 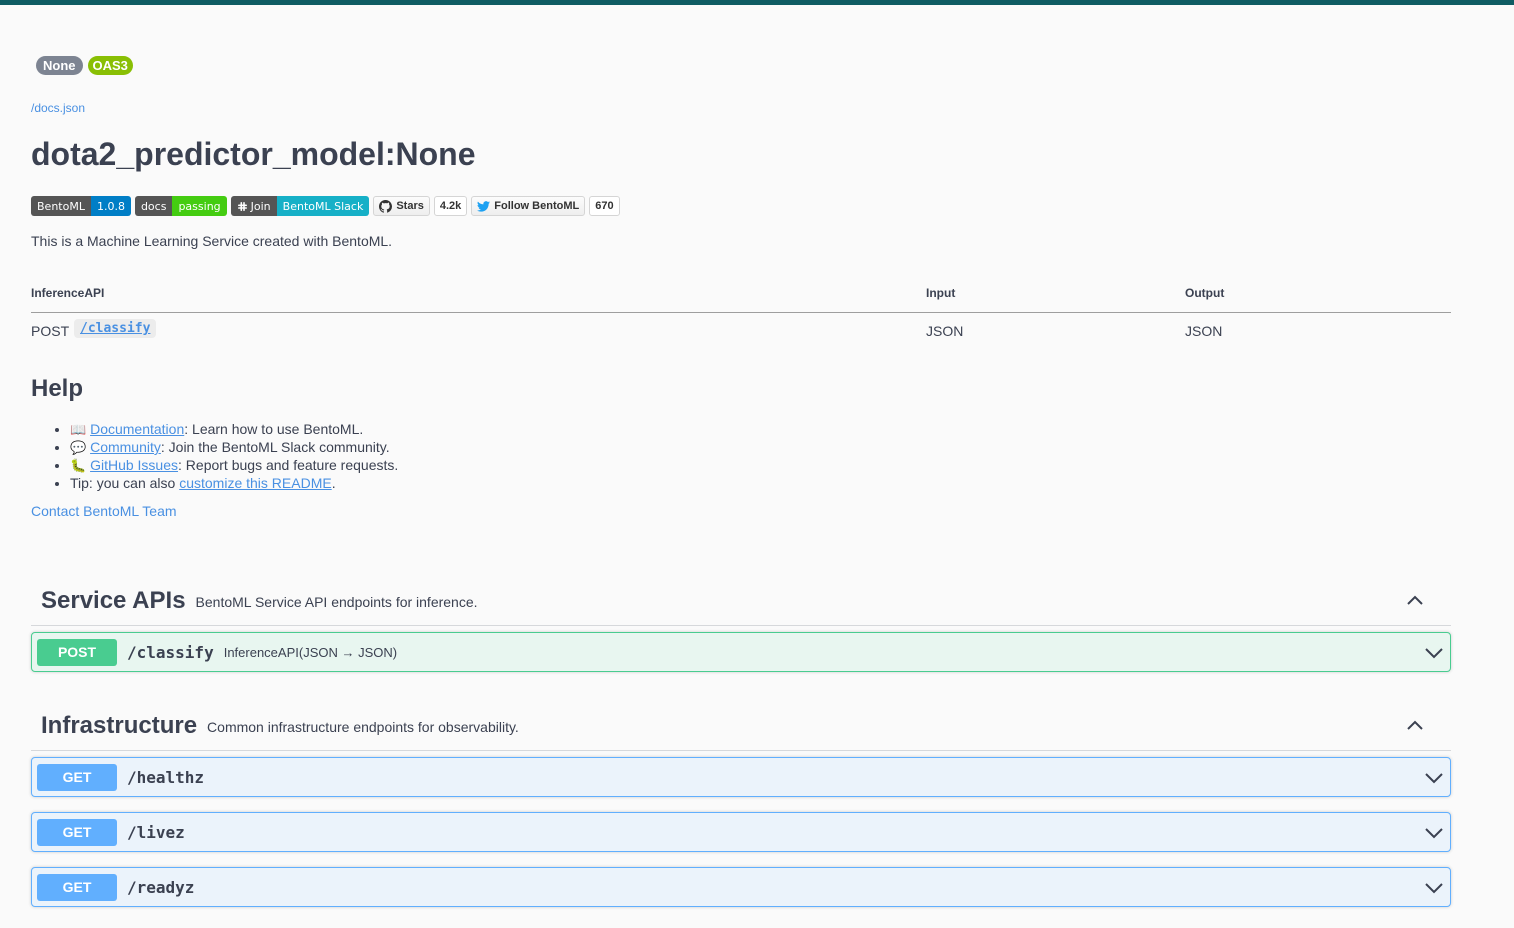 What do you see at coordinates (1205, 293) in the screenshot?
I see `header-output: Output` at bounding box center [1205, 293].